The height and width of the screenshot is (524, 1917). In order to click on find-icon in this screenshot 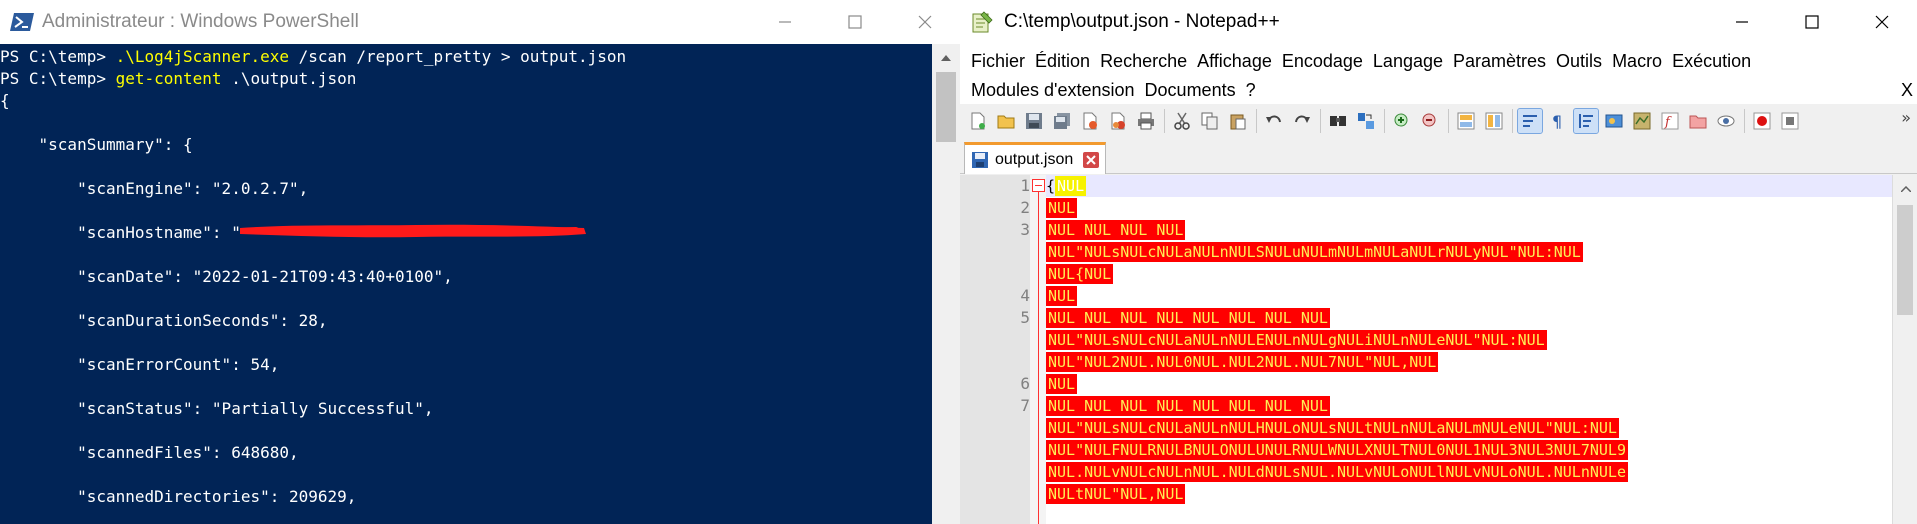, I will do `click(1338, 121)`.